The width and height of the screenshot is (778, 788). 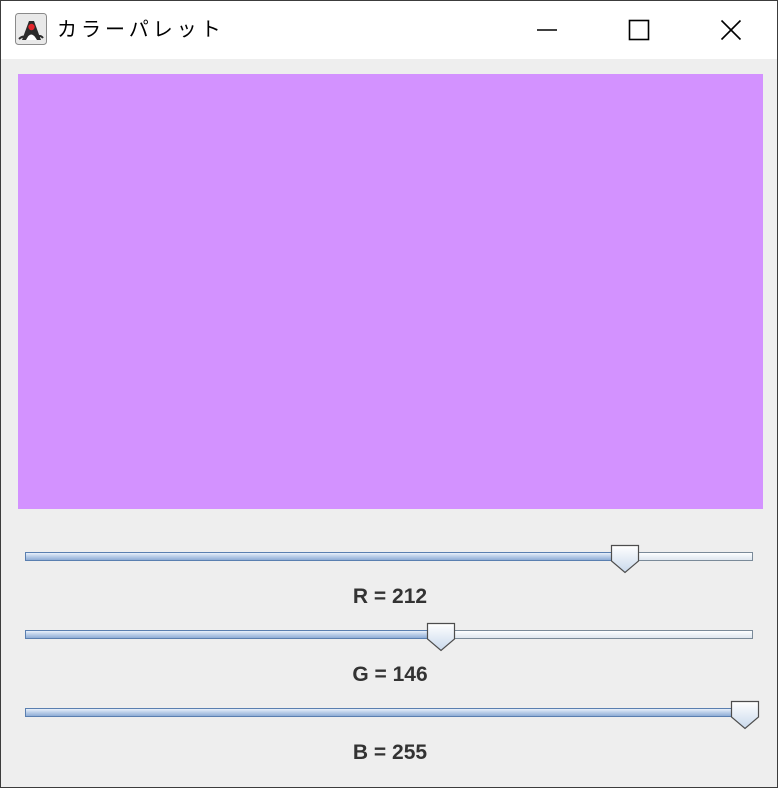 What do you see at coordinates (390, 674) in the screenshot?
I see `green-value-label: G = 146` at bounding box center [390, 674].